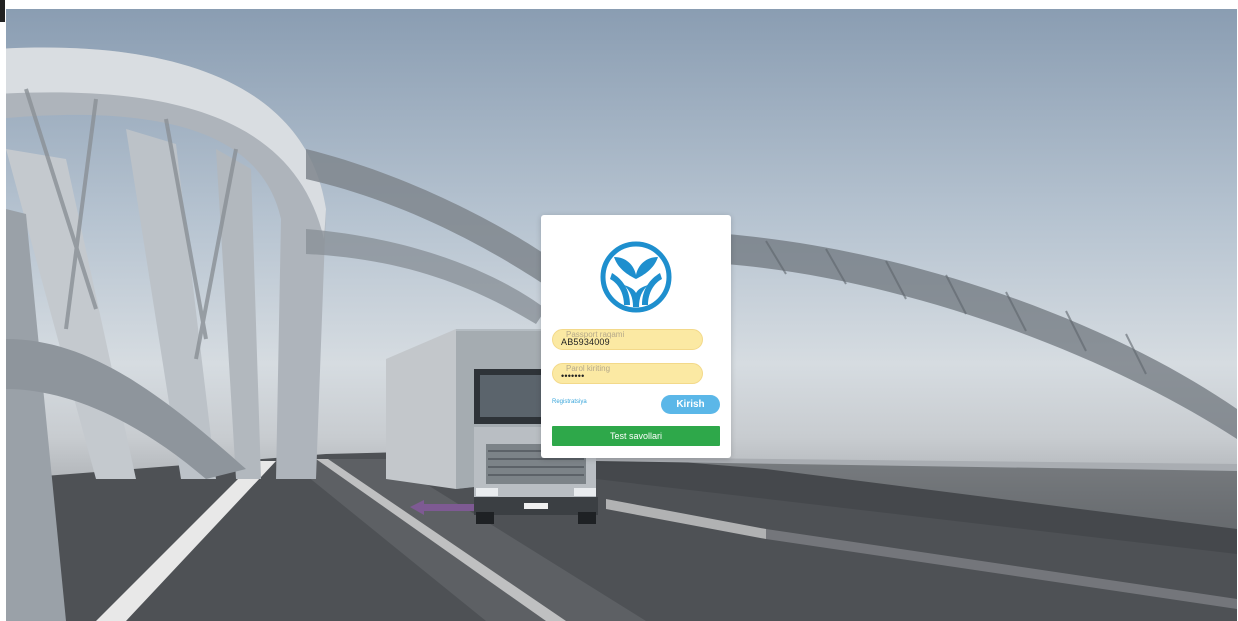 The height and width of the screenshot is (621, 1238). I want to click on register-link: Registratsiya, so click(569, 402).